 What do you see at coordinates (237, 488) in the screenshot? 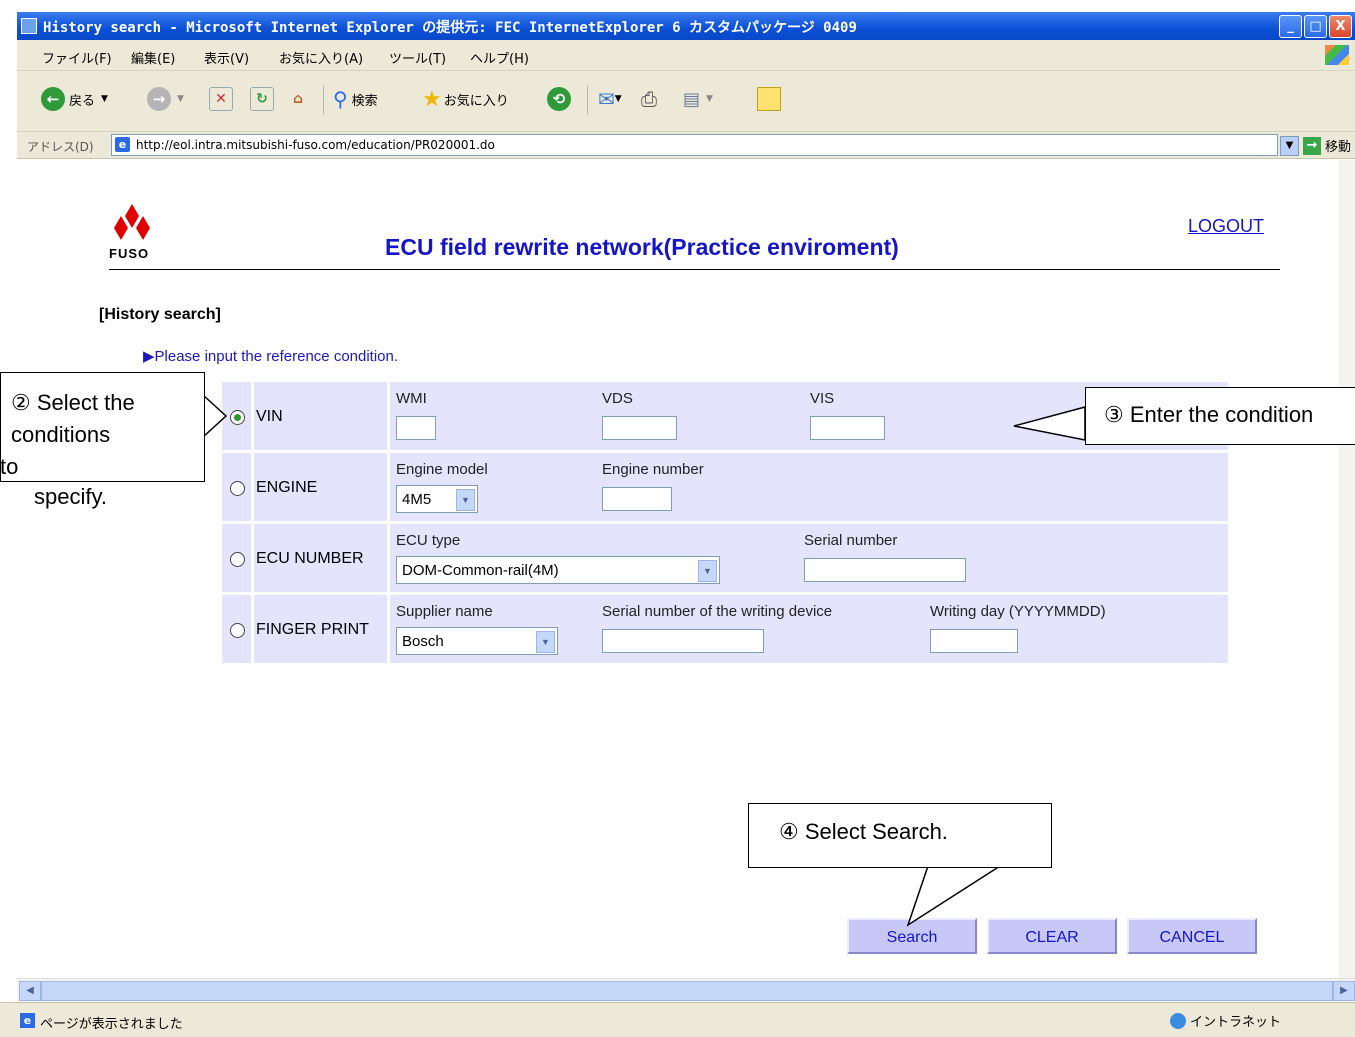
I see `engine-radio` at bounding box center [237, 488].